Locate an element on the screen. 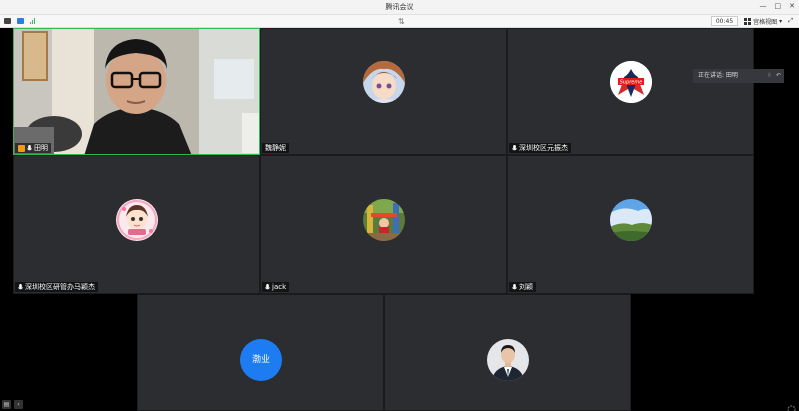 The image size is (799, 411). participant-name: jack is located at coordinates (279, 287).